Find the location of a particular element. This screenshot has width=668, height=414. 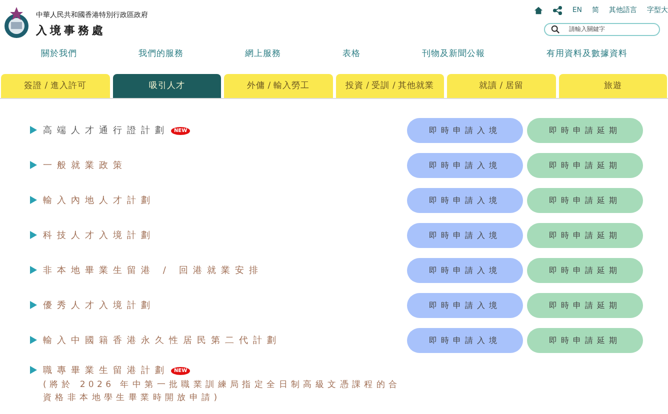

nav-link: 有用資料及數據資料 is located at coordinates (587, 54).